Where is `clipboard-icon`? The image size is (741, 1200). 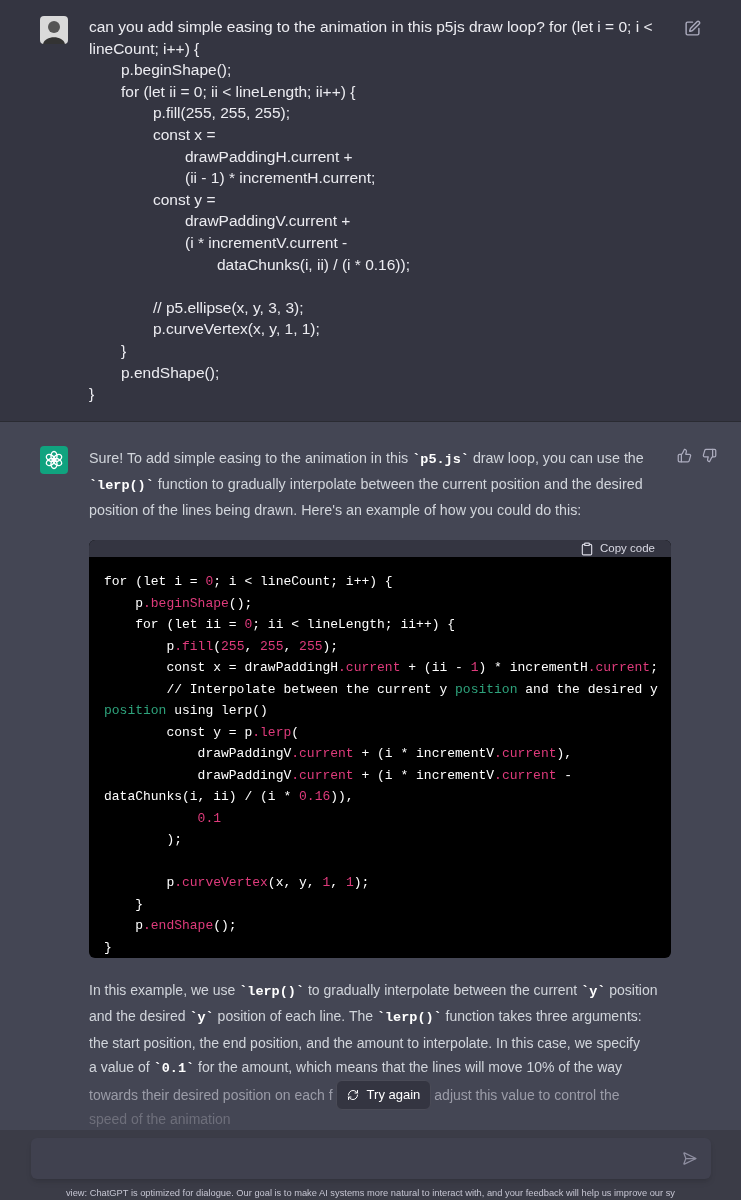
clipboard-icon is located at coordinates (587, 548).